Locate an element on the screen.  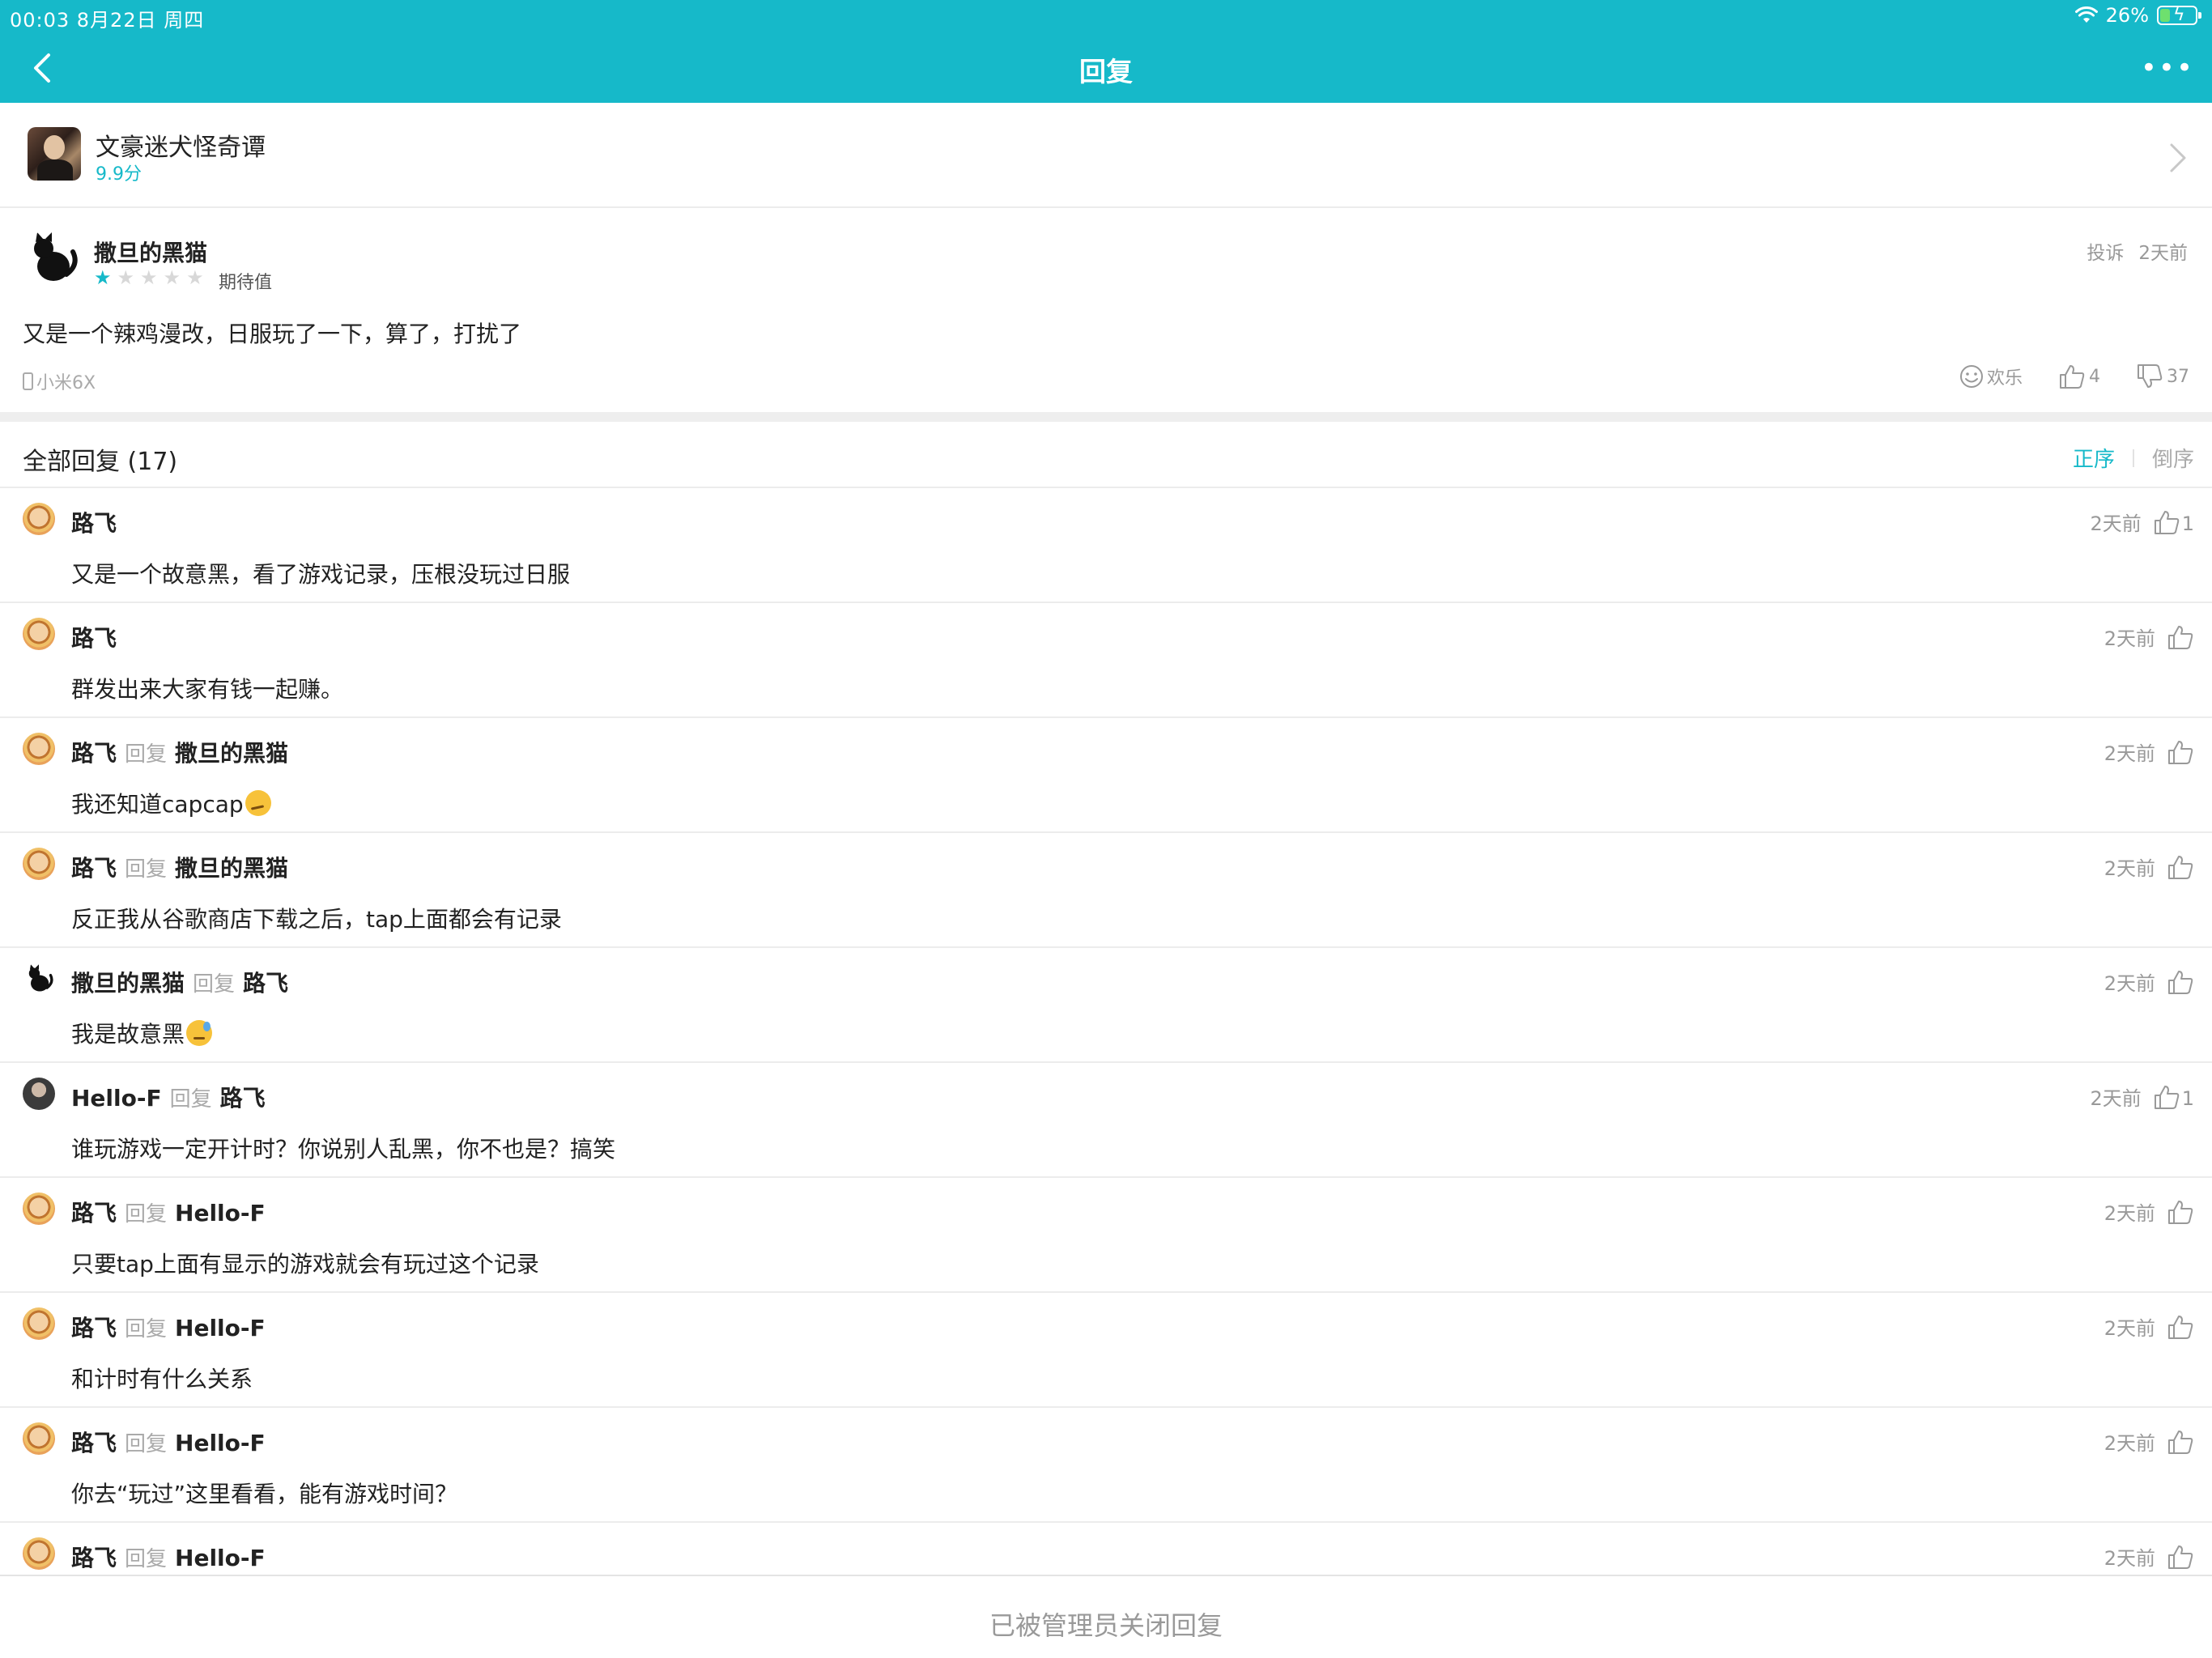
fun-button: 欢乐 is located at coordinates (1991, 376).